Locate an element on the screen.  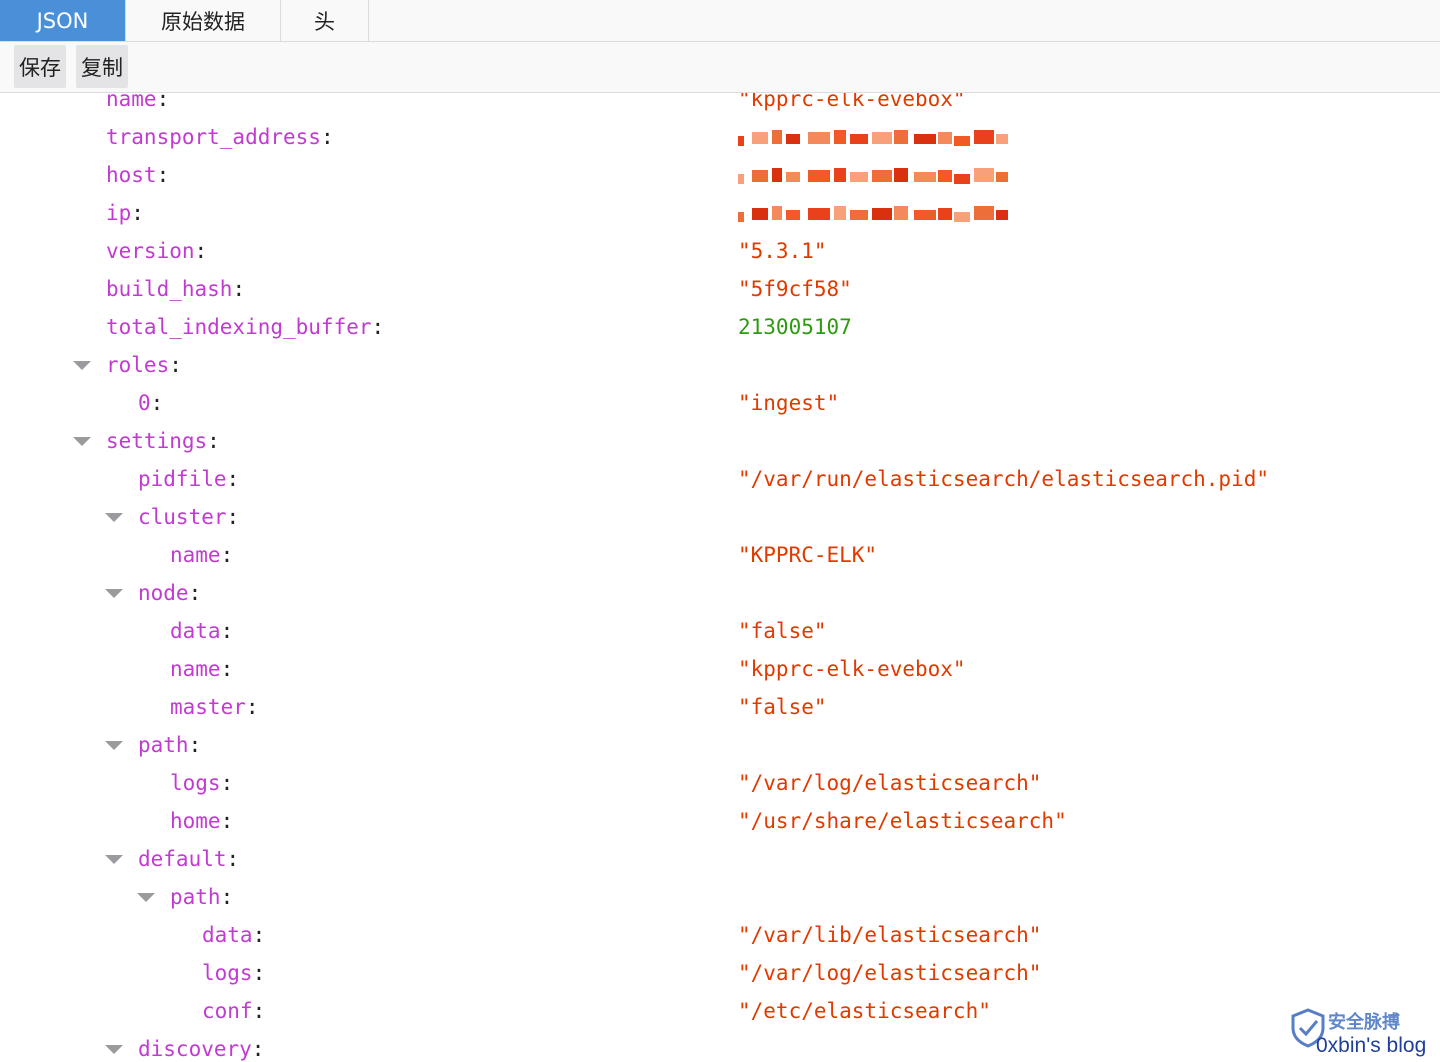
json-row: version: "5.3.1" is located at coordinates (720, 253).